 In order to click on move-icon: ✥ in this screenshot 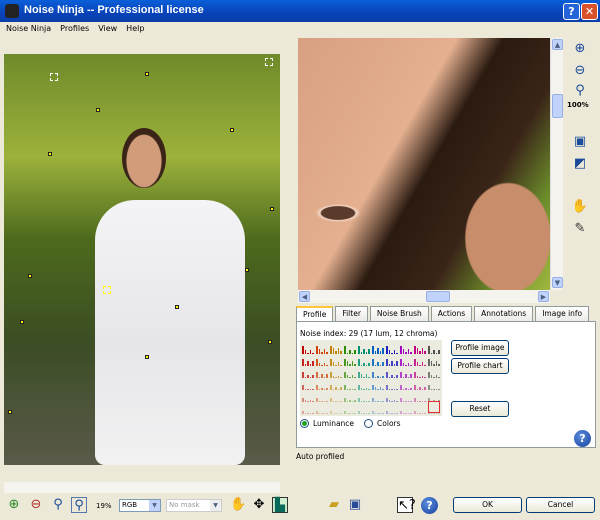, I will do `click(259, 505)`.